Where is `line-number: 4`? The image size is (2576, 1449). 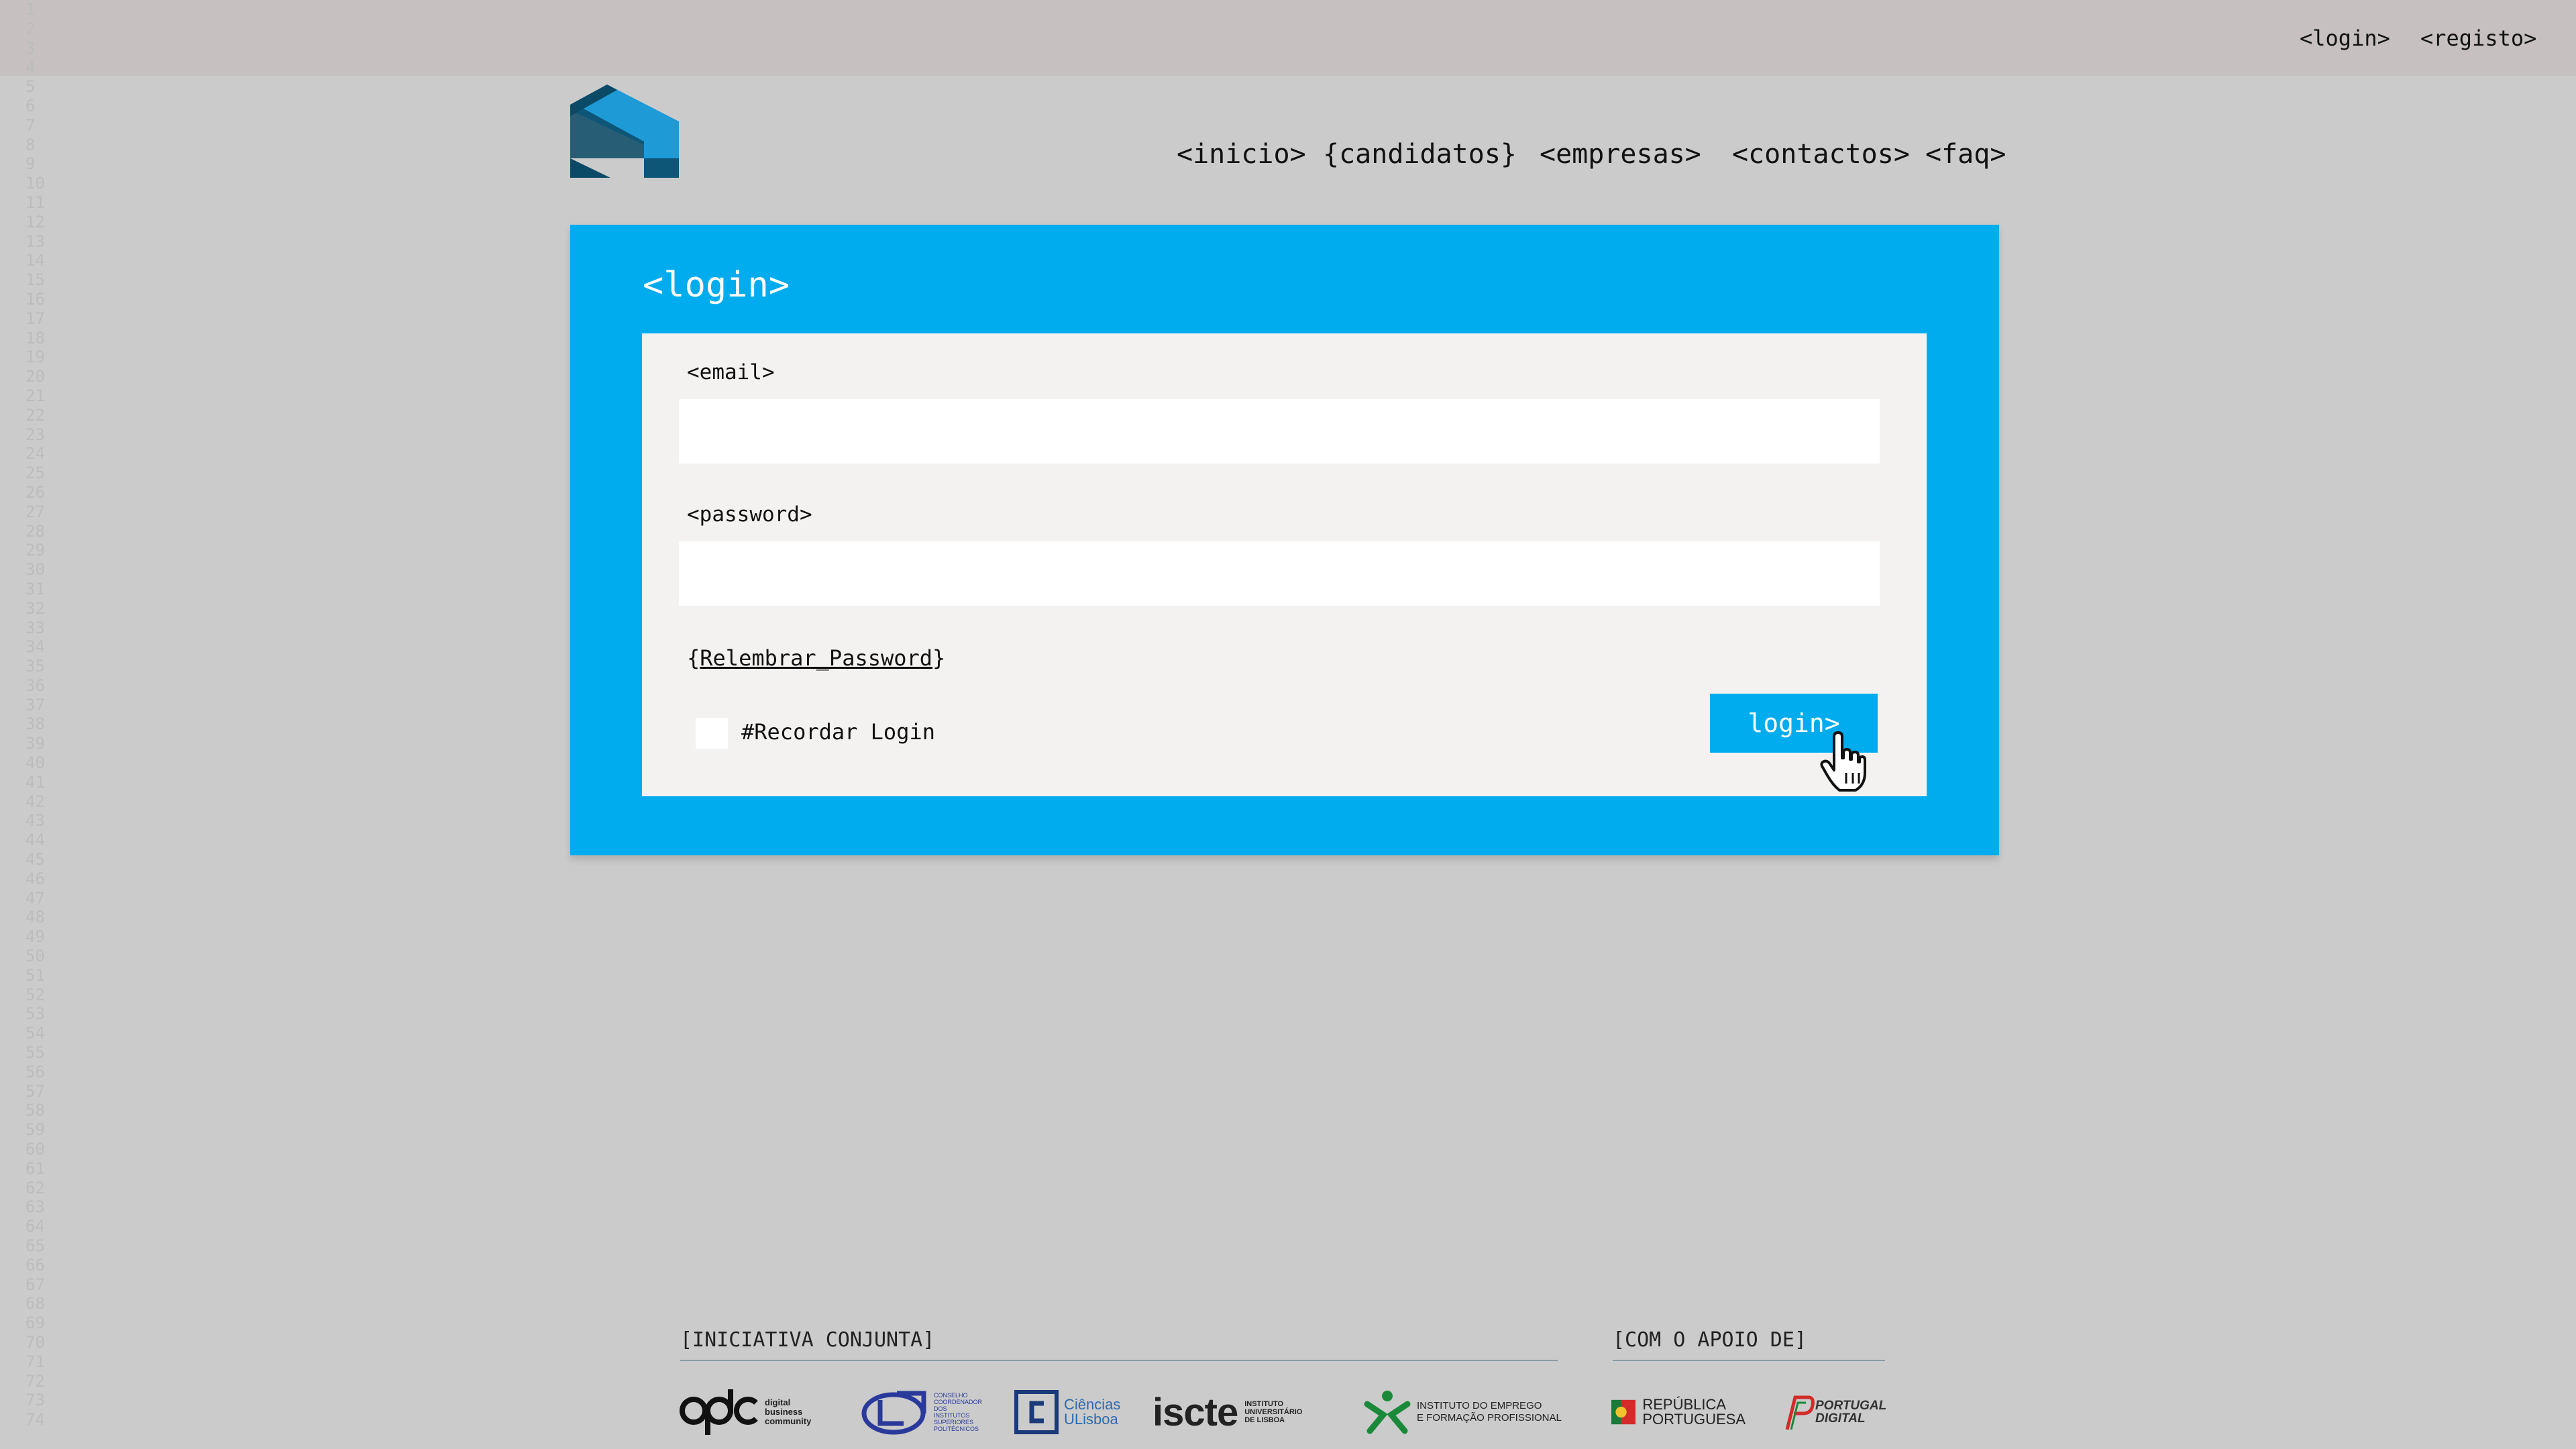
line-number: 4 is located at coordinates (30, 67).